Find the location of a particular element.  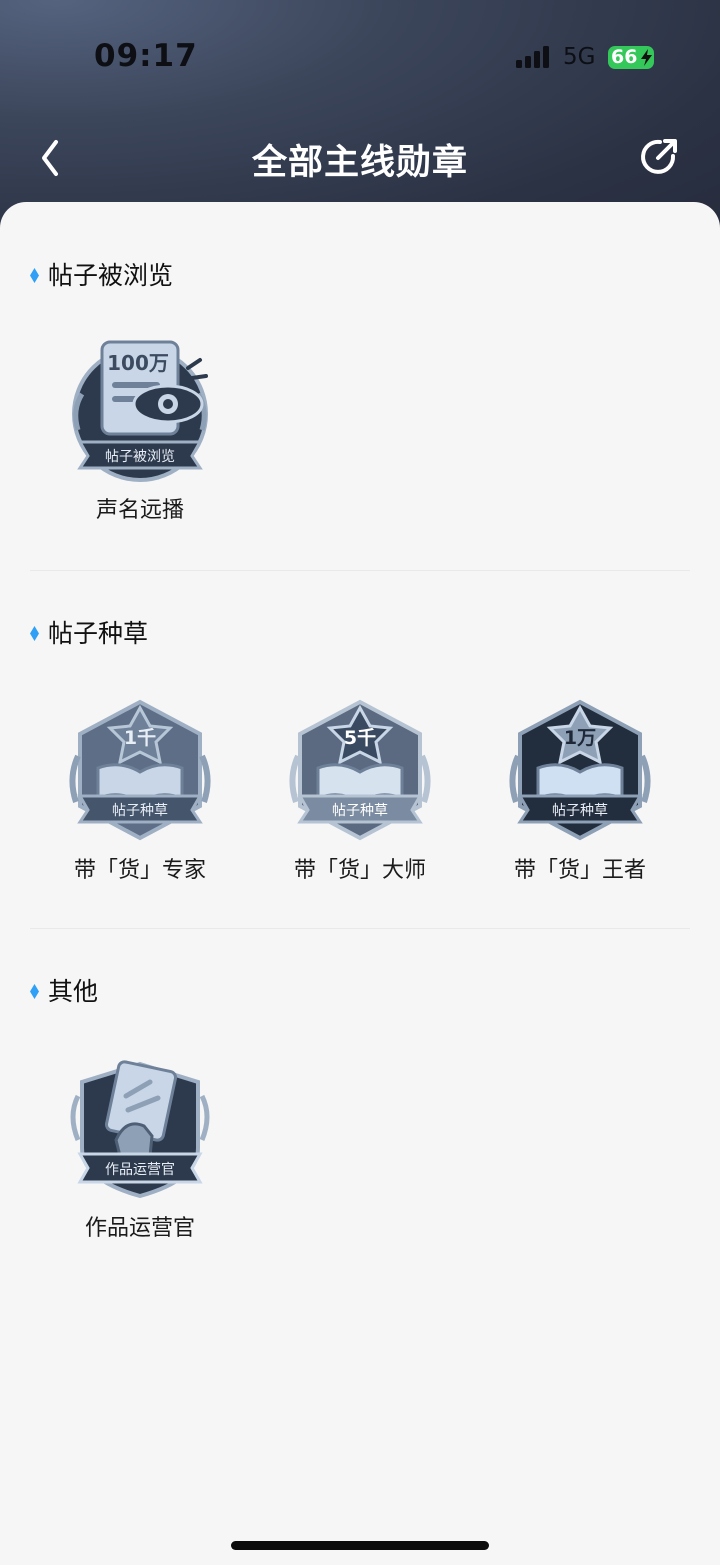

nav-bar: 全部主线勋章 is located at coordinates (360, 158).